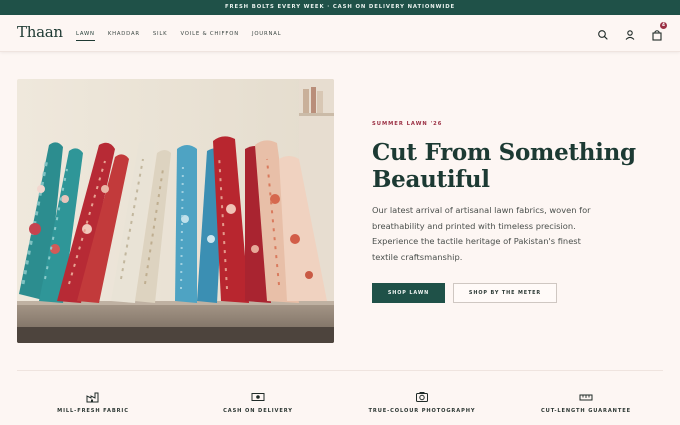 This screenshot has width=680, height=425. Describe the element at coordinates (93, 395) in the screenshot. I see `factory-icon` at that location.